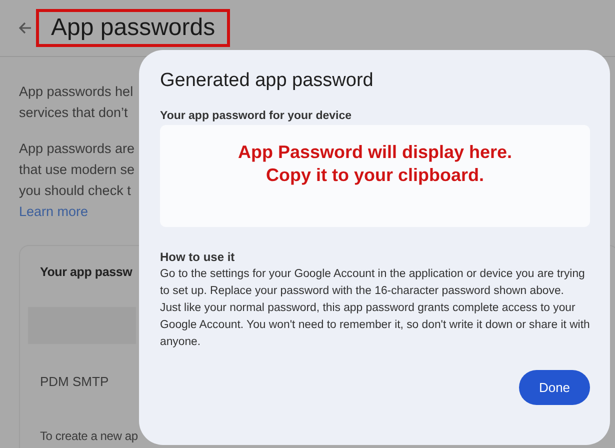  Describe the element at coordinates (267, 81) in the screenshot. I see `dialog-title: Generated app password` at that location.